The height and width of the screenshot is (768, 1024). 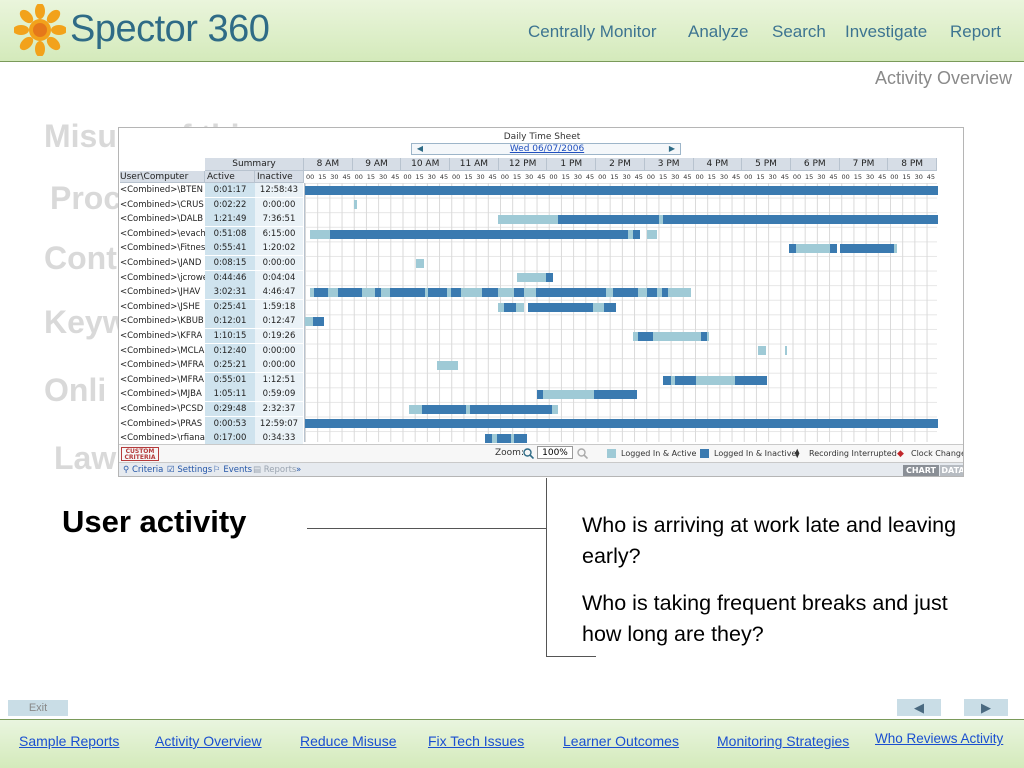 What do you see at coordinates (162, 409) in the screenshot?
I see `row-user: <Combined>\PCSD` at bounding box center [162, 409].